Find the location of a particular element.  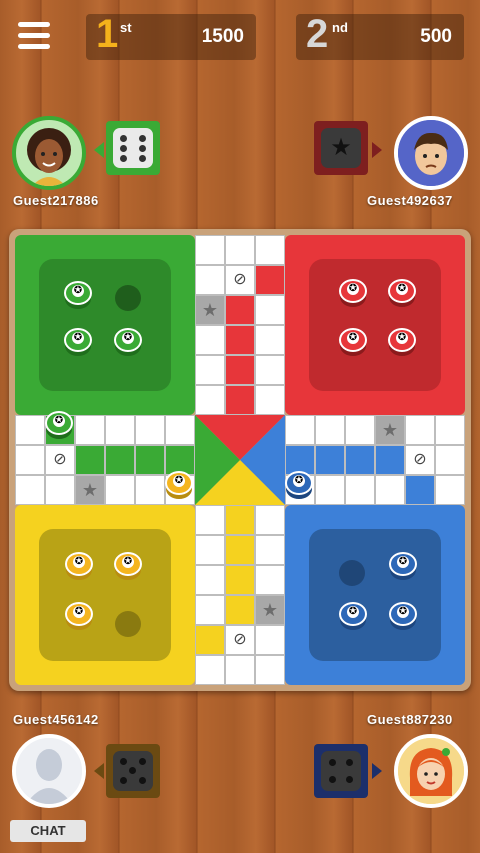

dice-bottom-left is located at coordinates (133, 771).